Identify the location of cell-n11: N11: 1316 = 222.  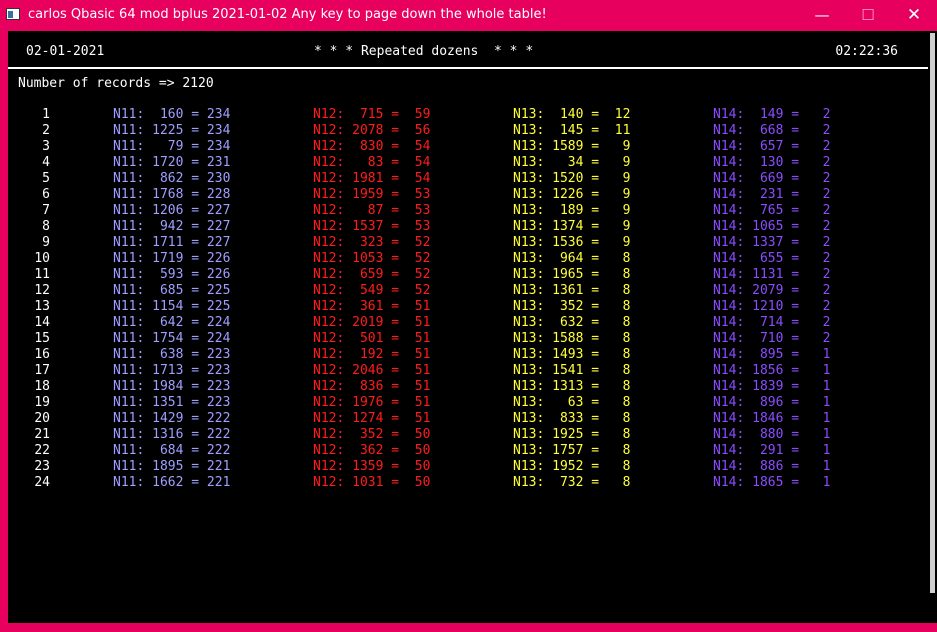
(172, 434).